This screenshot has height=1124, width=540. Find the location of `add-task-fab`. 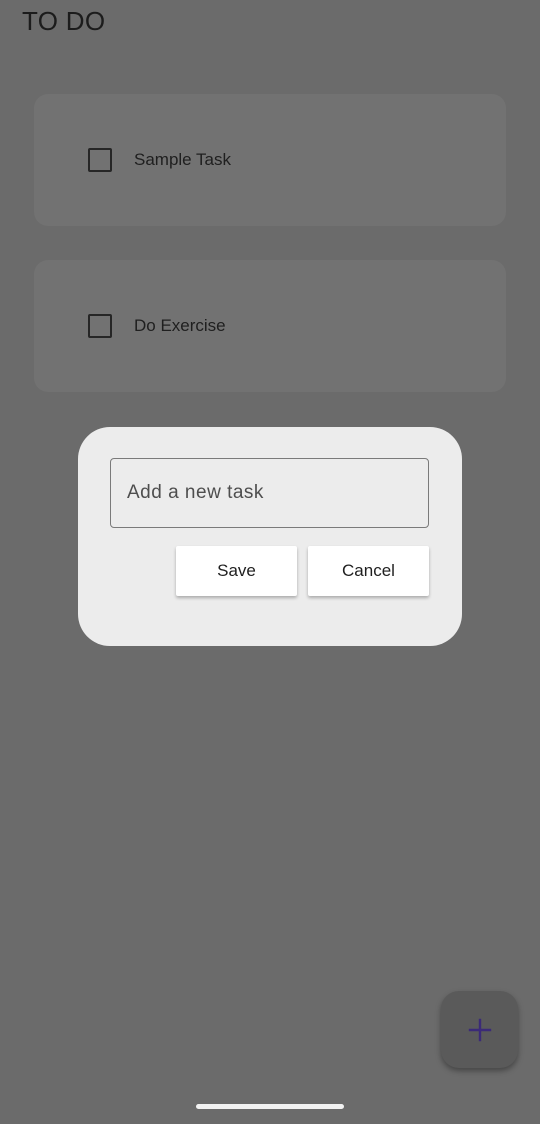

add-task-fab is located at coordinates (479, 1029).